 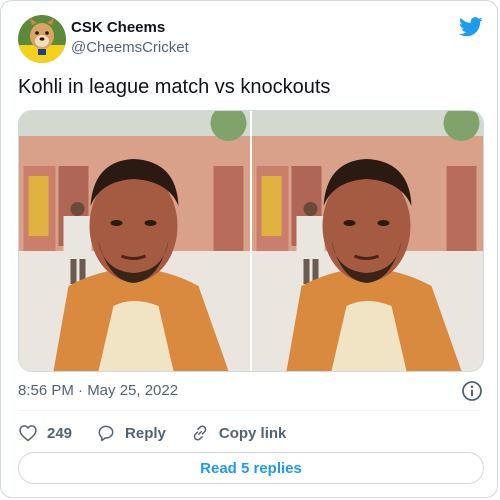 What do you see at coordinates (98, 391) in the screenshot?
I see `tweet-timestamp: 8:56 PM · May 25, 2022` at bounding box center [98, 391].